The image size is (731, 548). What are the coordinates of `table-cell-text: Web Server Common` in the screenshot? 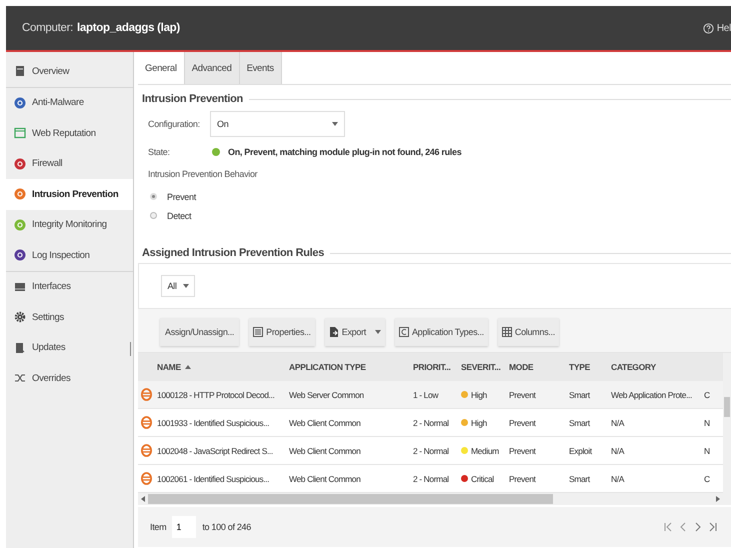 It's located at (326, 395).